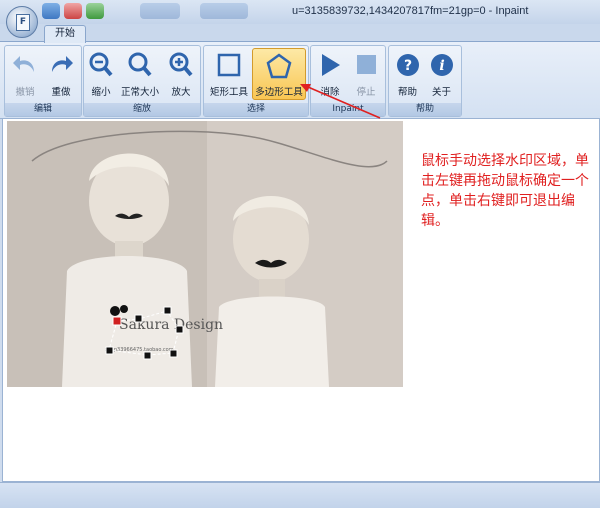 This screenshot has width=600, height=508. What do you see at coordinates (43, 109) in the screenshot?
I see `group-label-edit: 编辑` at bounding box center [43, 109].